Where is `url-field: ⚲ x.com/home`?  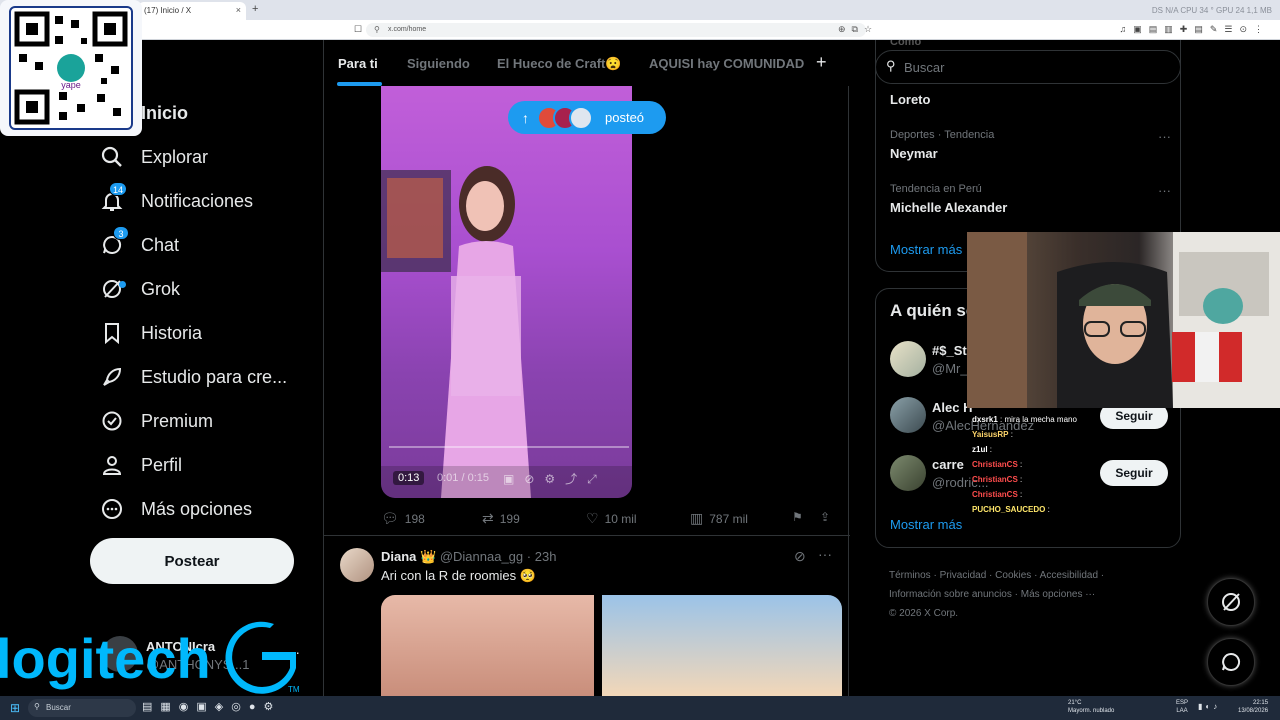 url-field: ⚲ x.com/home is located at coordinates (616, 30).